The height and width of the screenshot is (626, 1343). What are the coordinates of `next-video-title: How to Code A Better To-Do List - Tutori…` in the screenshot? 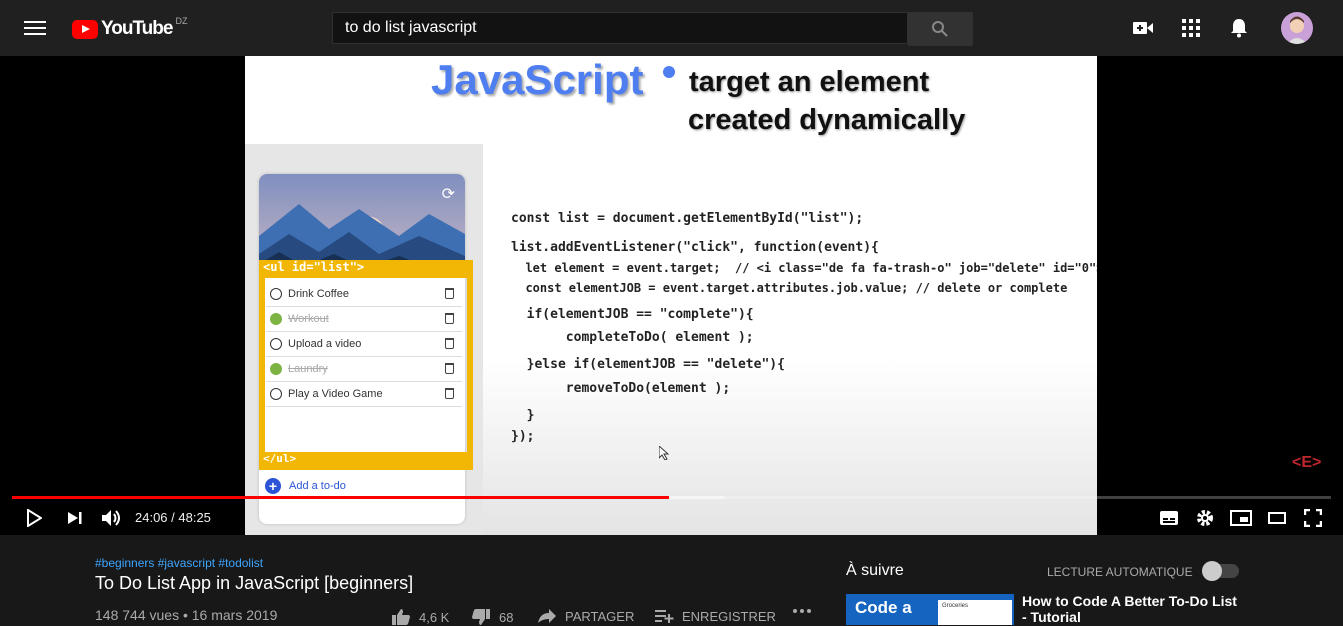 It's located at (1132, 609).